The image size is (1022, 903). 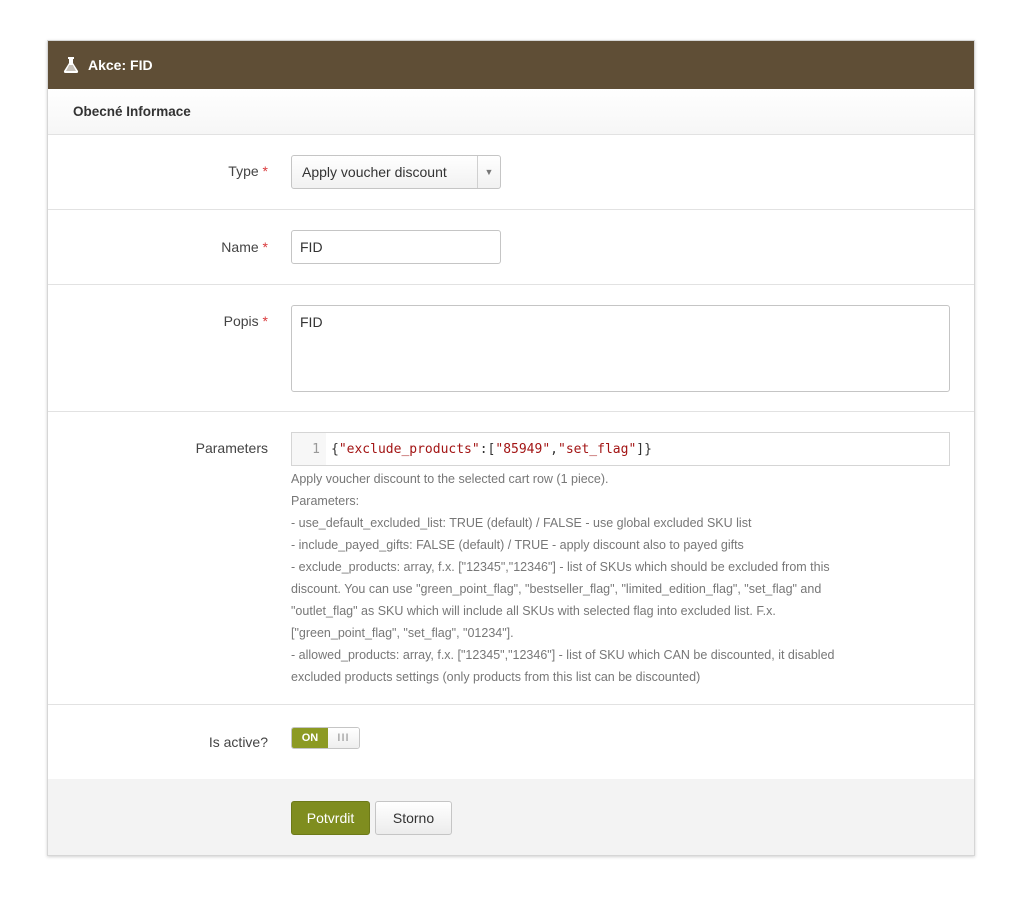 I want to click on type-select-value: Apply voucher discount, so click(x=374, y=172).